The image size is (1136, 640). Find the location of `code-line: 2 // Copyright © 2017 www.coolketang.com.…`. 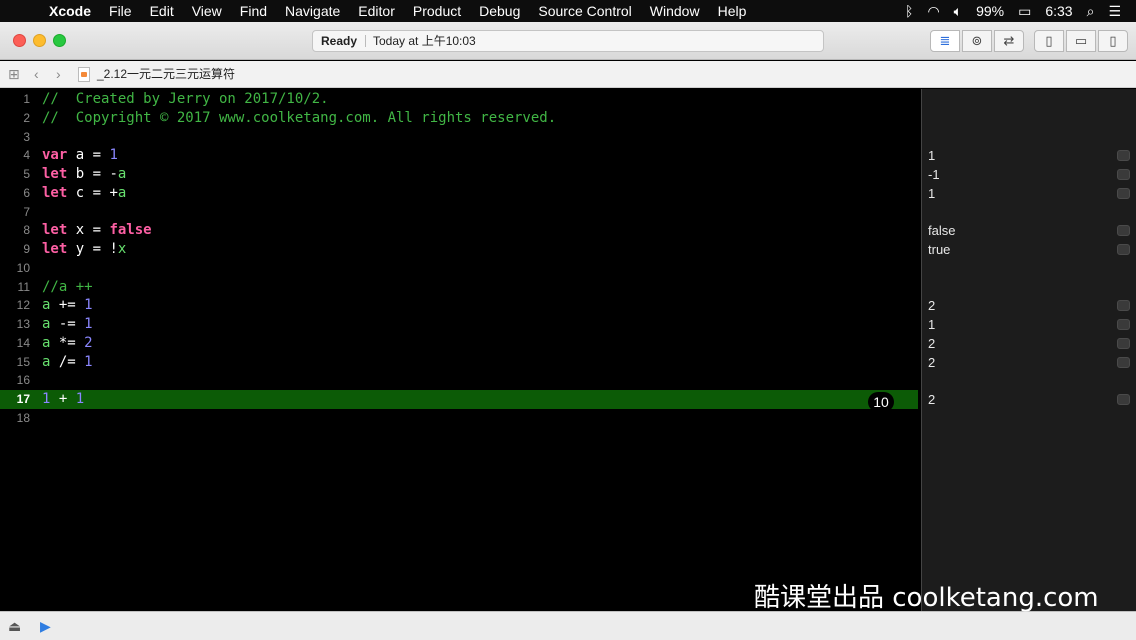

code-line: 2 // Copyright © 2017 www.coolketang.com.… is located at coordinates (459, 118).